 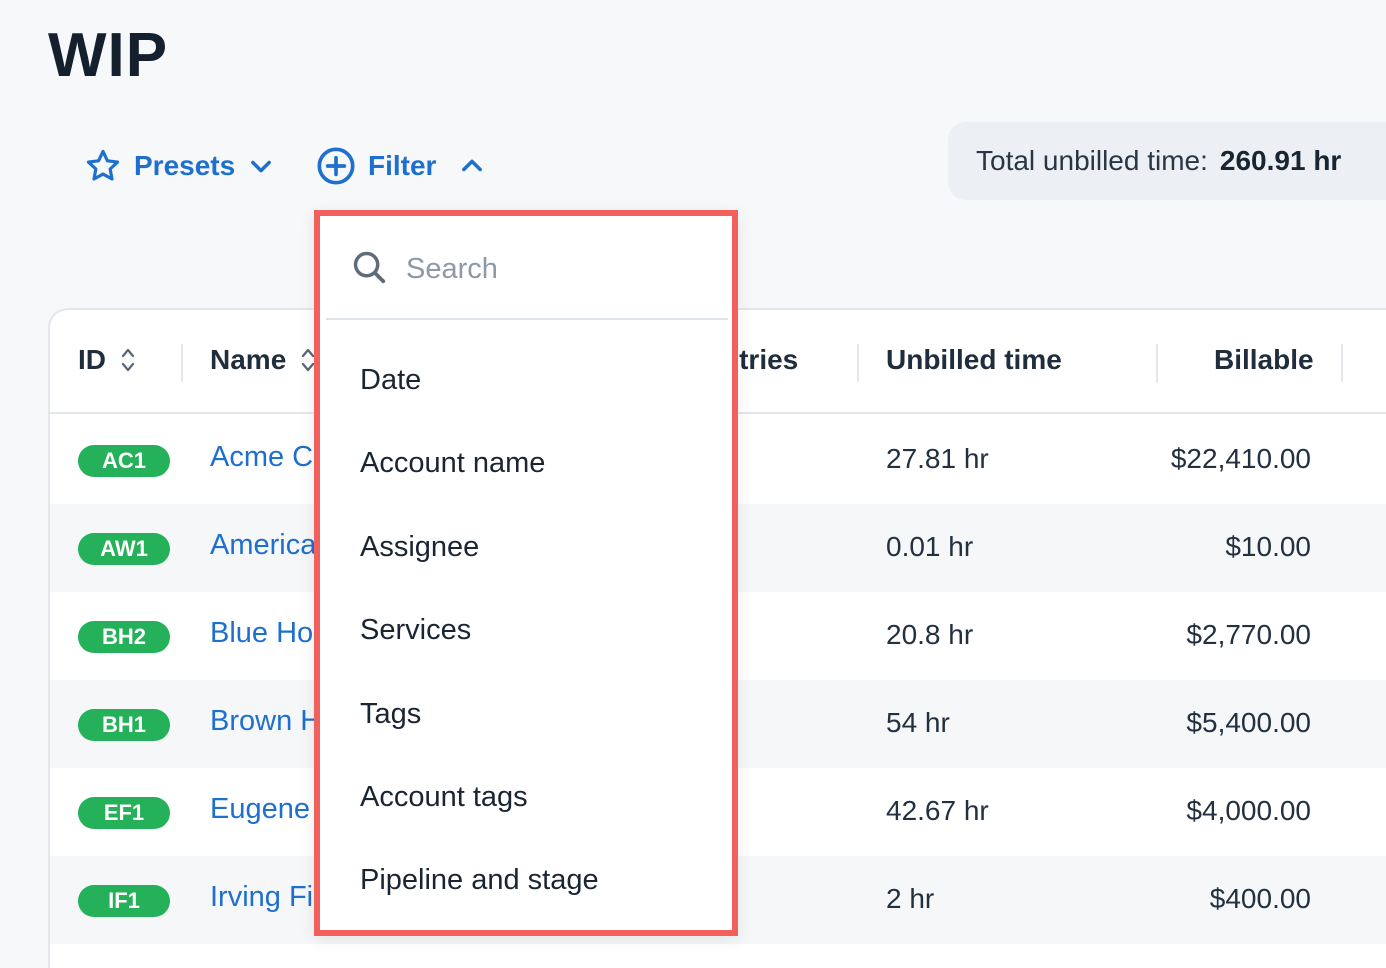 What do you see at coordinates (261, 166) in the screenshot?
I see `chevron-down-icon` at bounding box center [261, 166].